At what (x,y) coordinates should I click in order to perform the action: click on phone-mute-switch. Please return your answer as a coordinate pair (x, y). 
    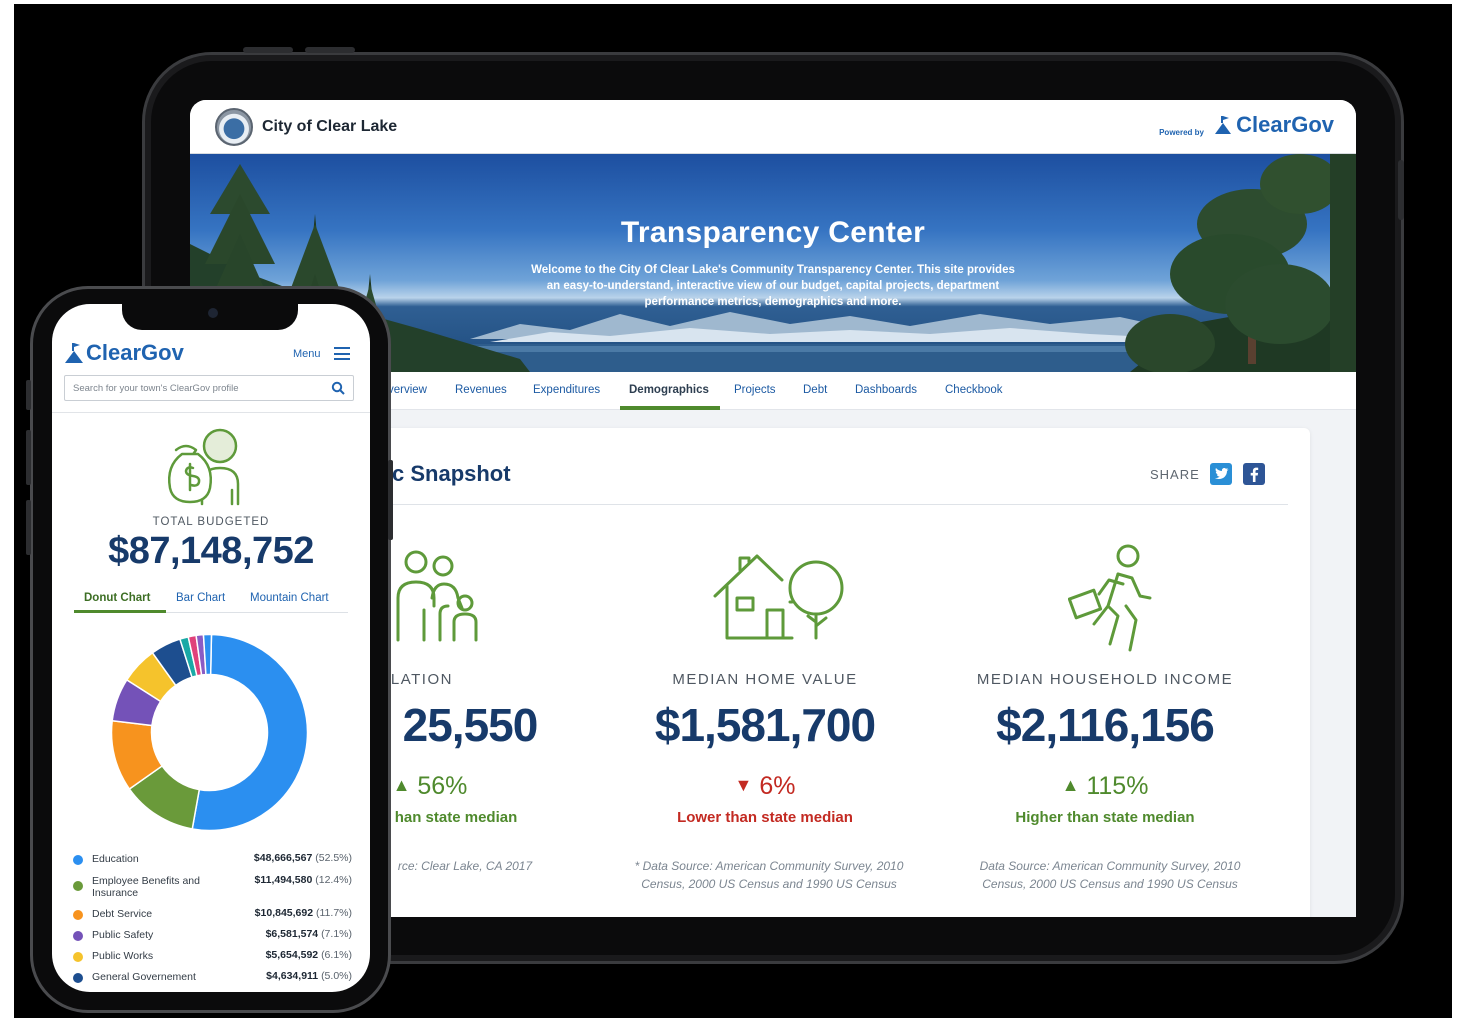
    Looking at the image, I should click on (28, 395).